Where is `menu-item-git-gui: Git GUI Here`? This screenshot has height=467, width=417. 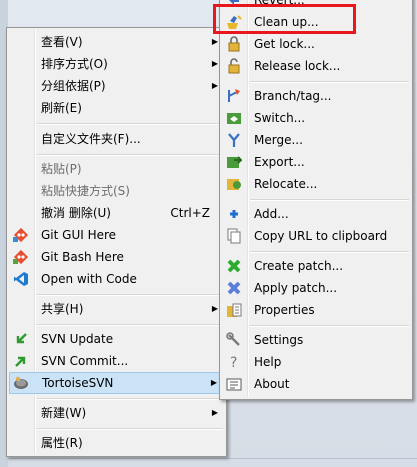 menu-item-git-gui: Git GUI Here is located at coordinates (116, 235).